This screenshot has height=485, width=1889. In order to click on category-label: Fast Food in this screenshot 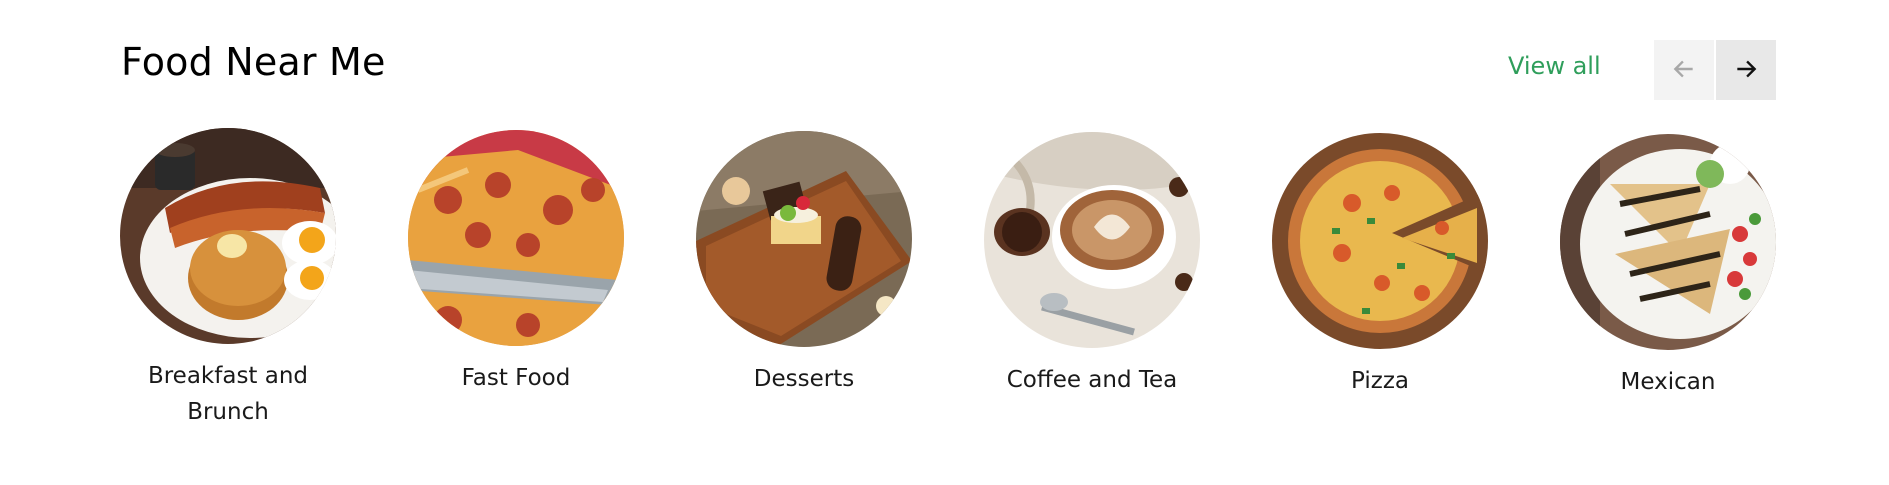, I will do `click(516, 378)`.